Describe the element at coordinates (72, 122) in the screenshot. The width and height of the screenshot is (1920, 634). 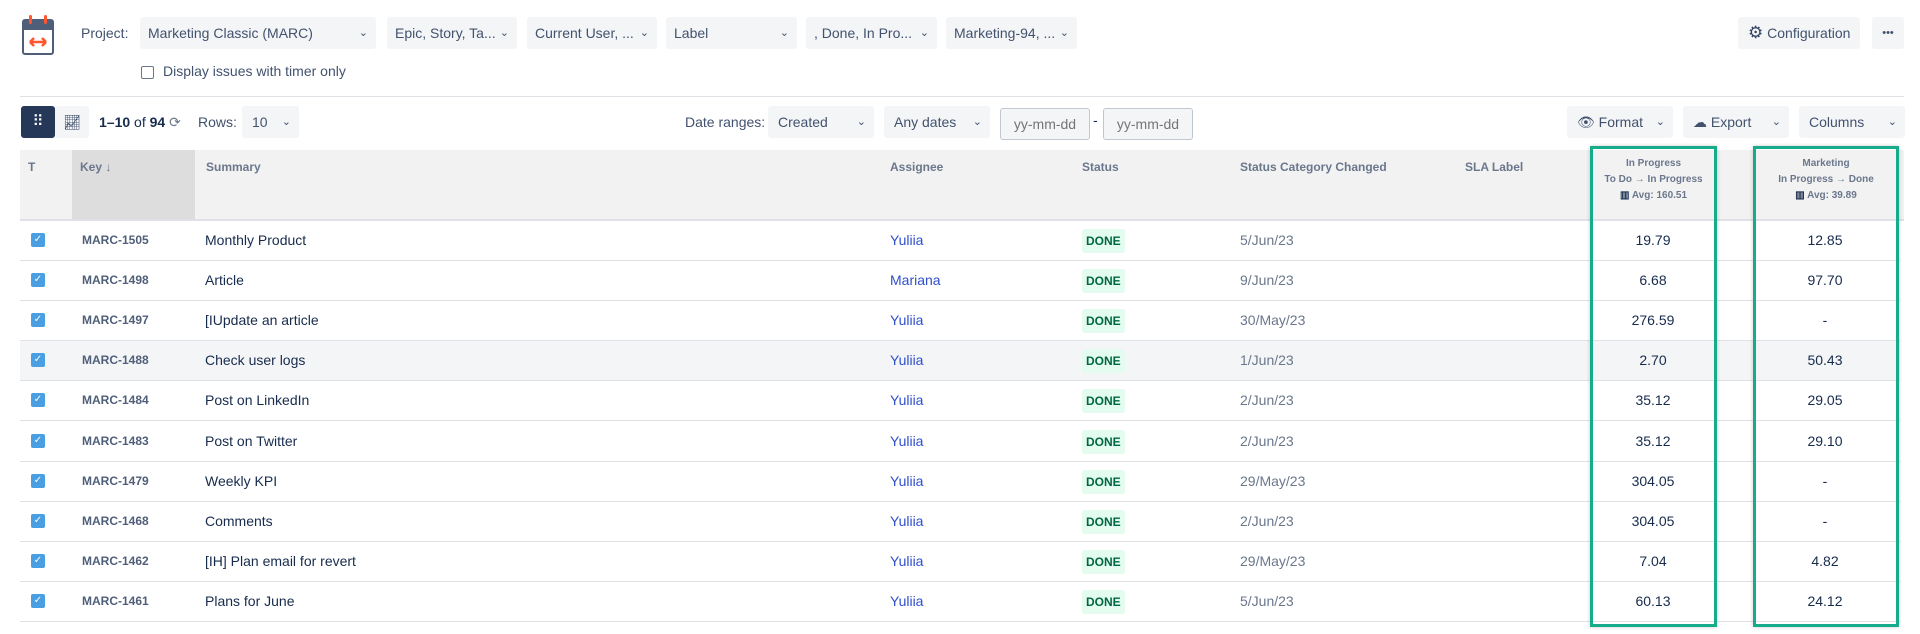
I see `chart-view-button: 📈︎` at that location.